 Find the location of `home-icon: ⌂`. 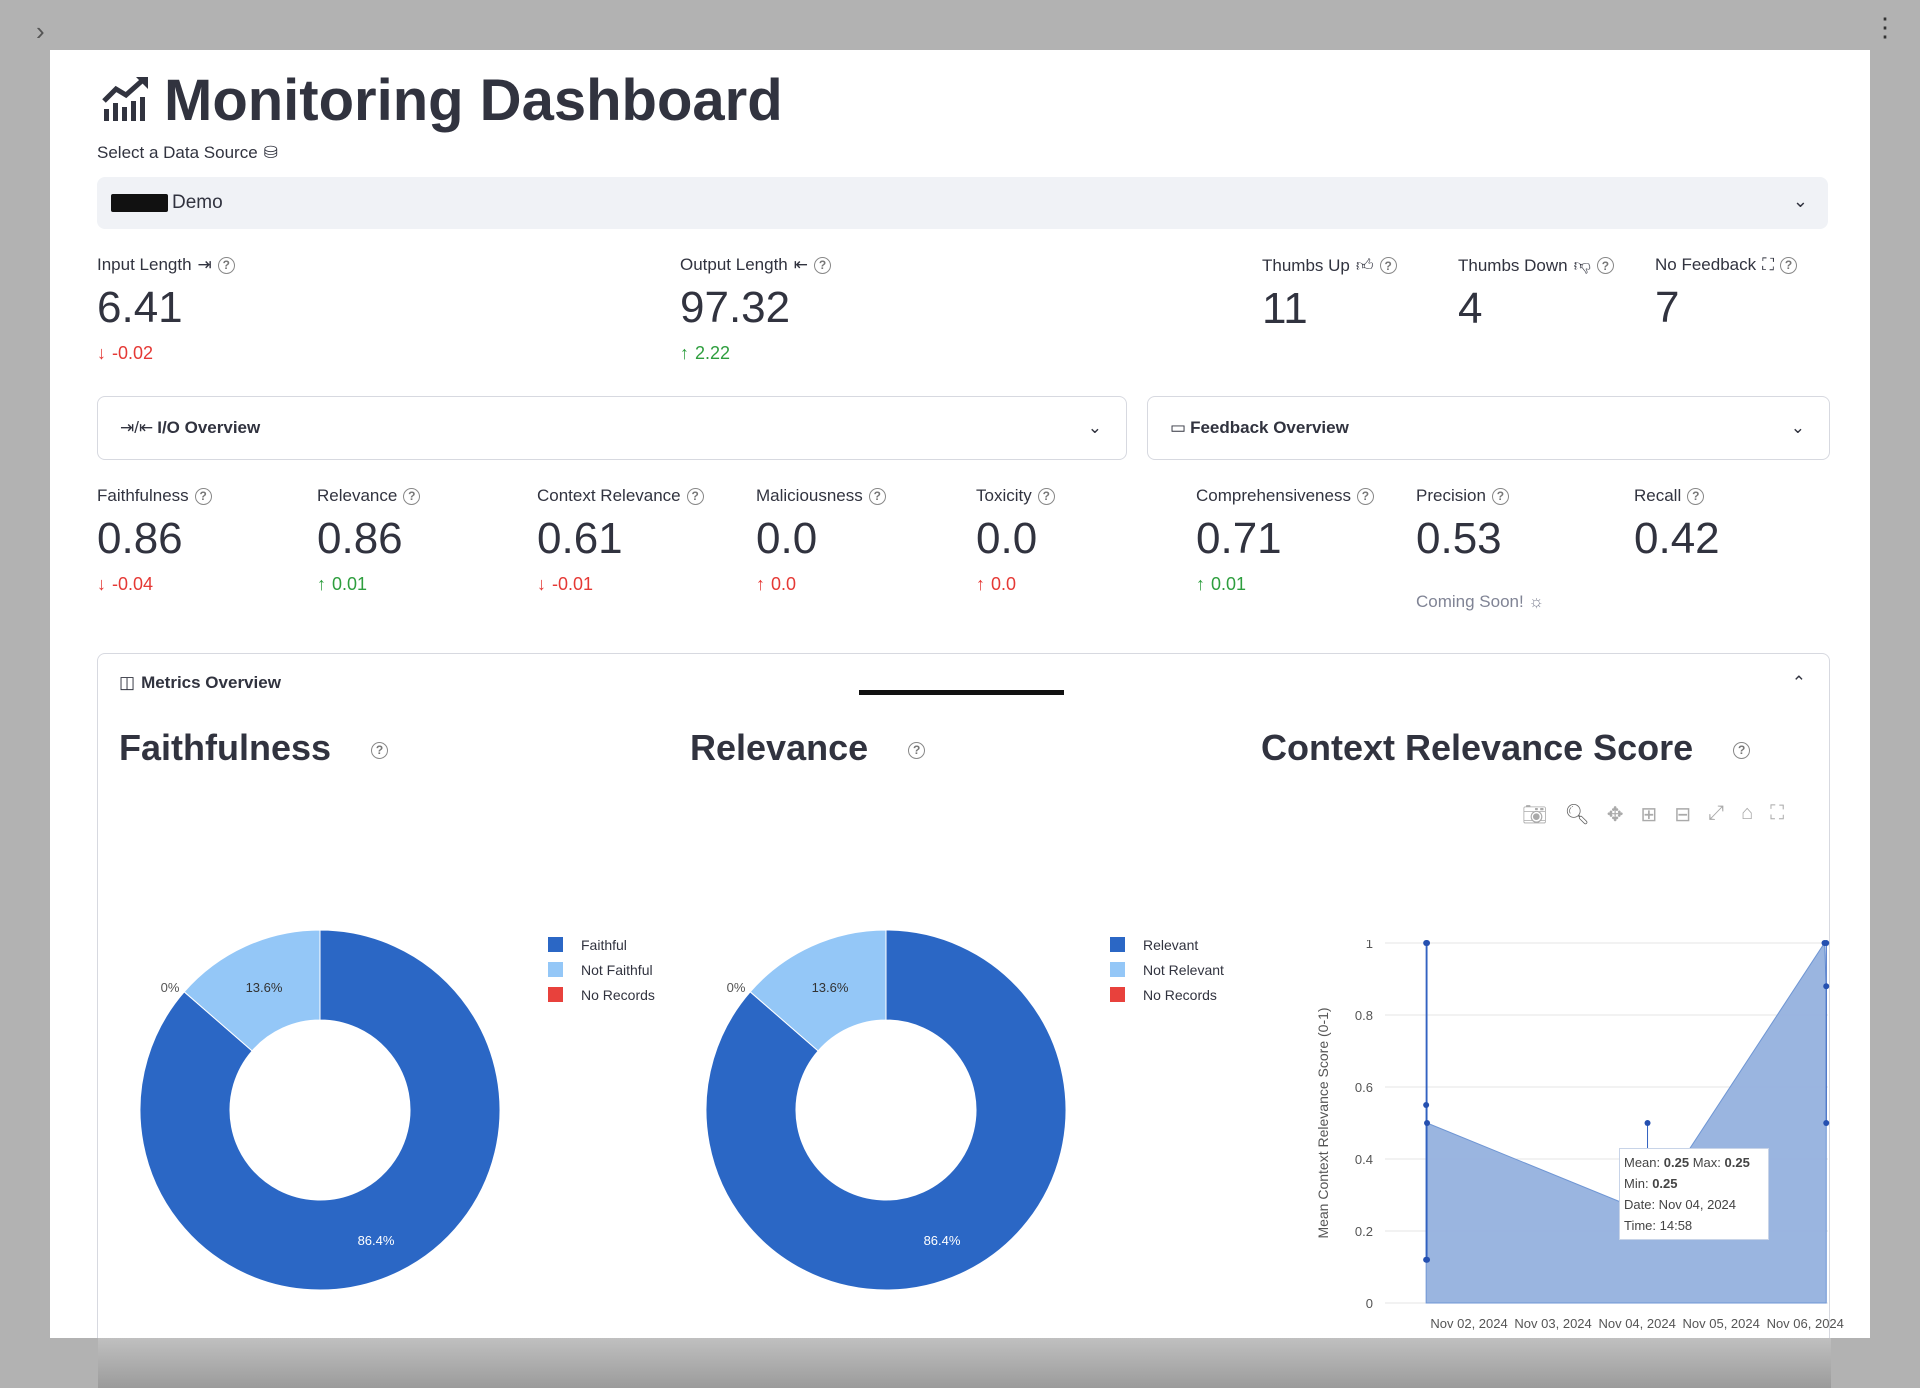

home-icon: ⌂ is located at coordinates (1747, 814).